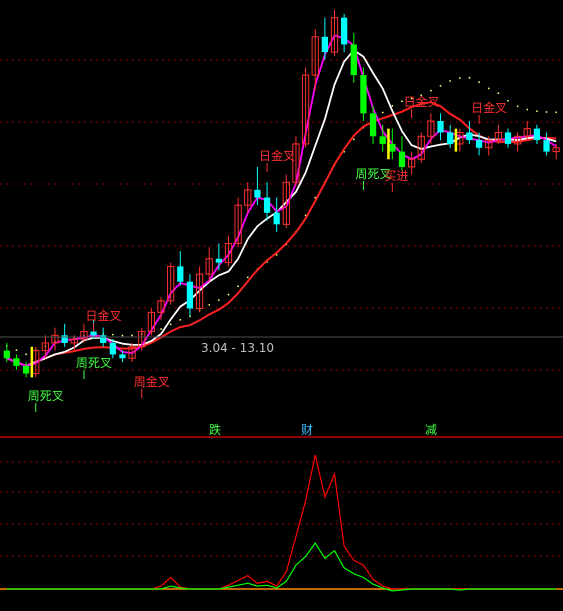 The width and height of the screenshot is (563, 611). Describe the element at coordinates (237, 348) in the screenshot. I see `price-range-label: 3.04 - 13.10` at that location.